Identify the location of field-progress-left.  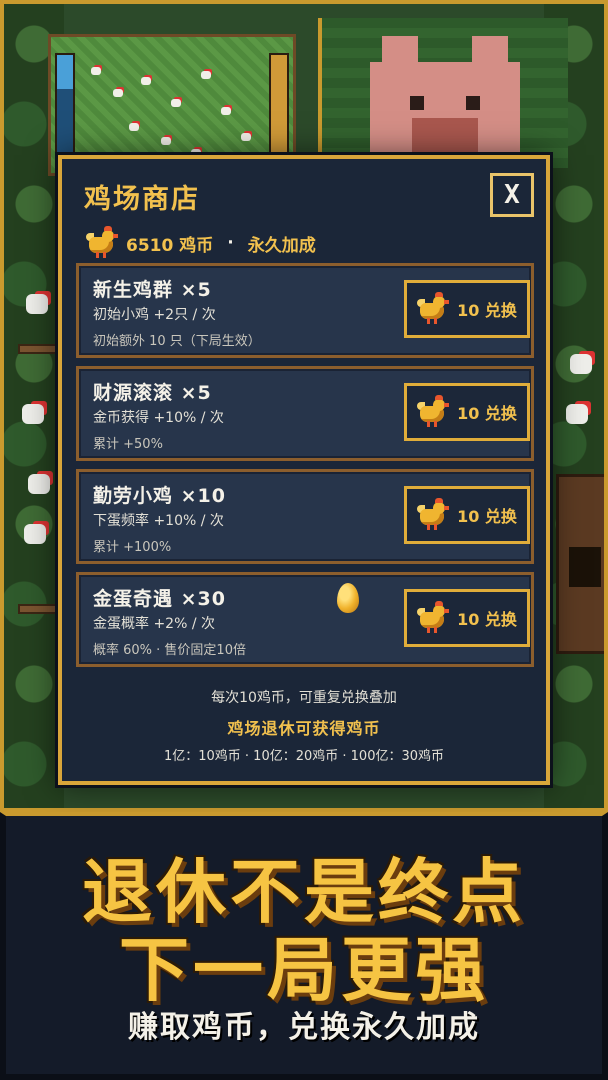
(65, 112).